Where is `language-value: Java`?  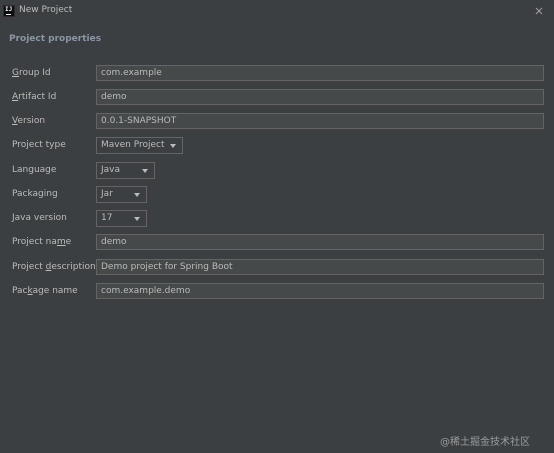
language-value: Java is located at coordinates (111, 170).